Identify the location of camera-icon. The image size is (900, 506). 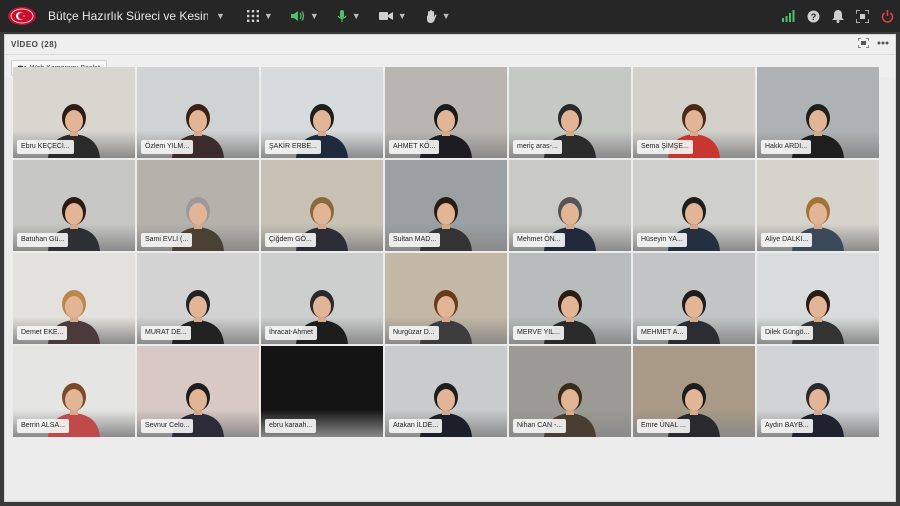
(385, 16).